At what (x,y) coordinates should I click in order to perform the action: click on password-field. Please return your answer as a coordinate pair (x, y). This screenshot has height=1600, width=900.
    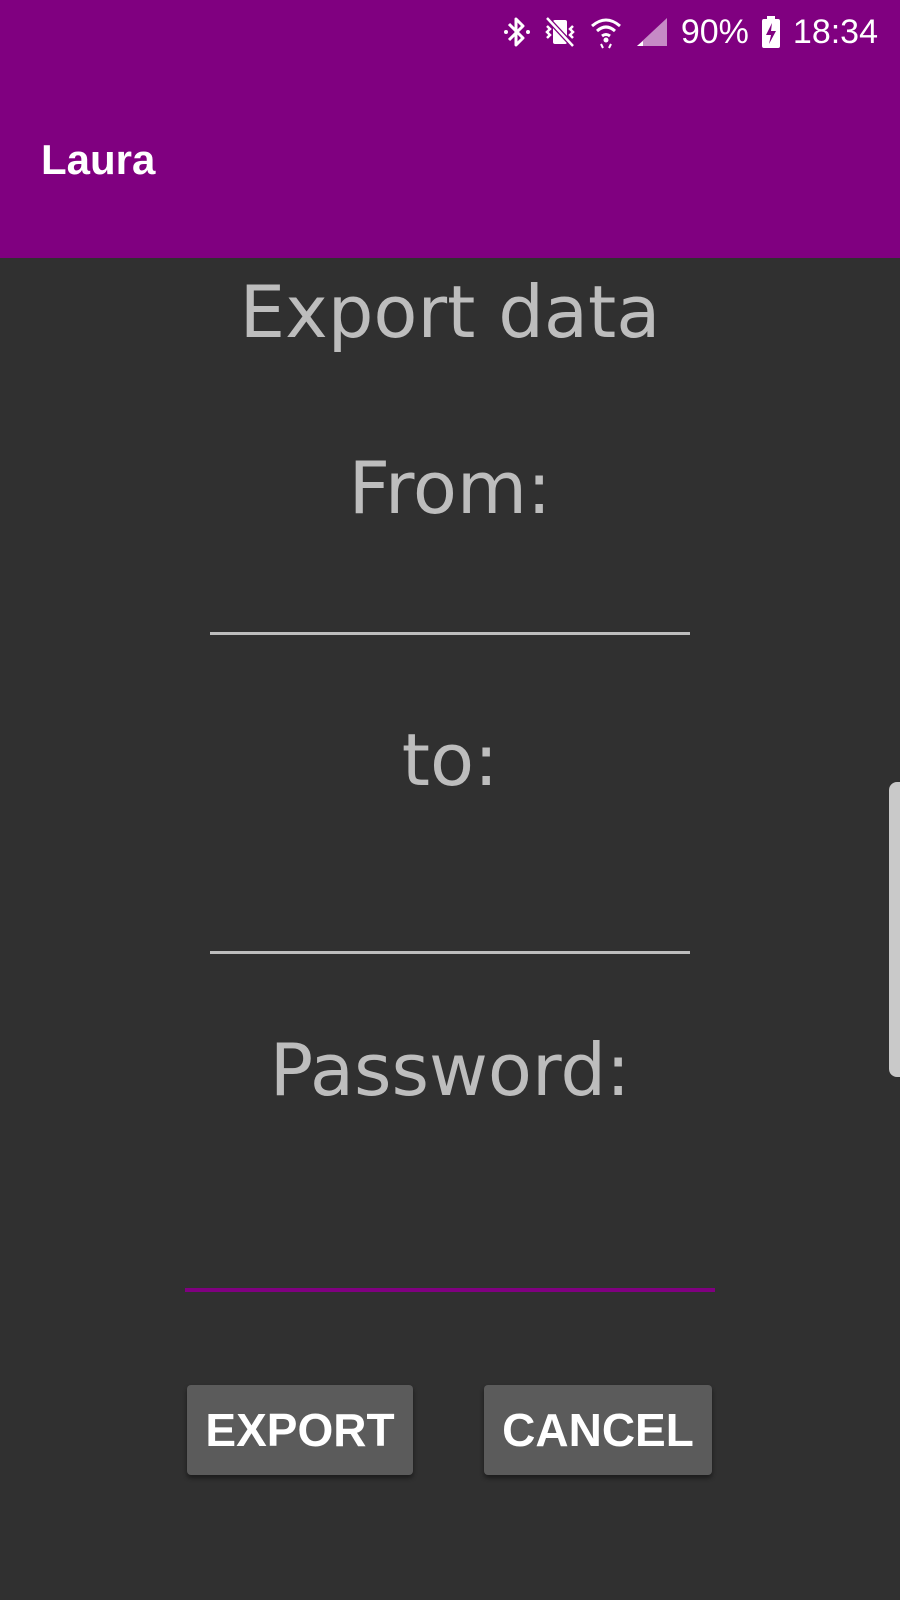
    Looking at the image, I should click on (452, 1249).